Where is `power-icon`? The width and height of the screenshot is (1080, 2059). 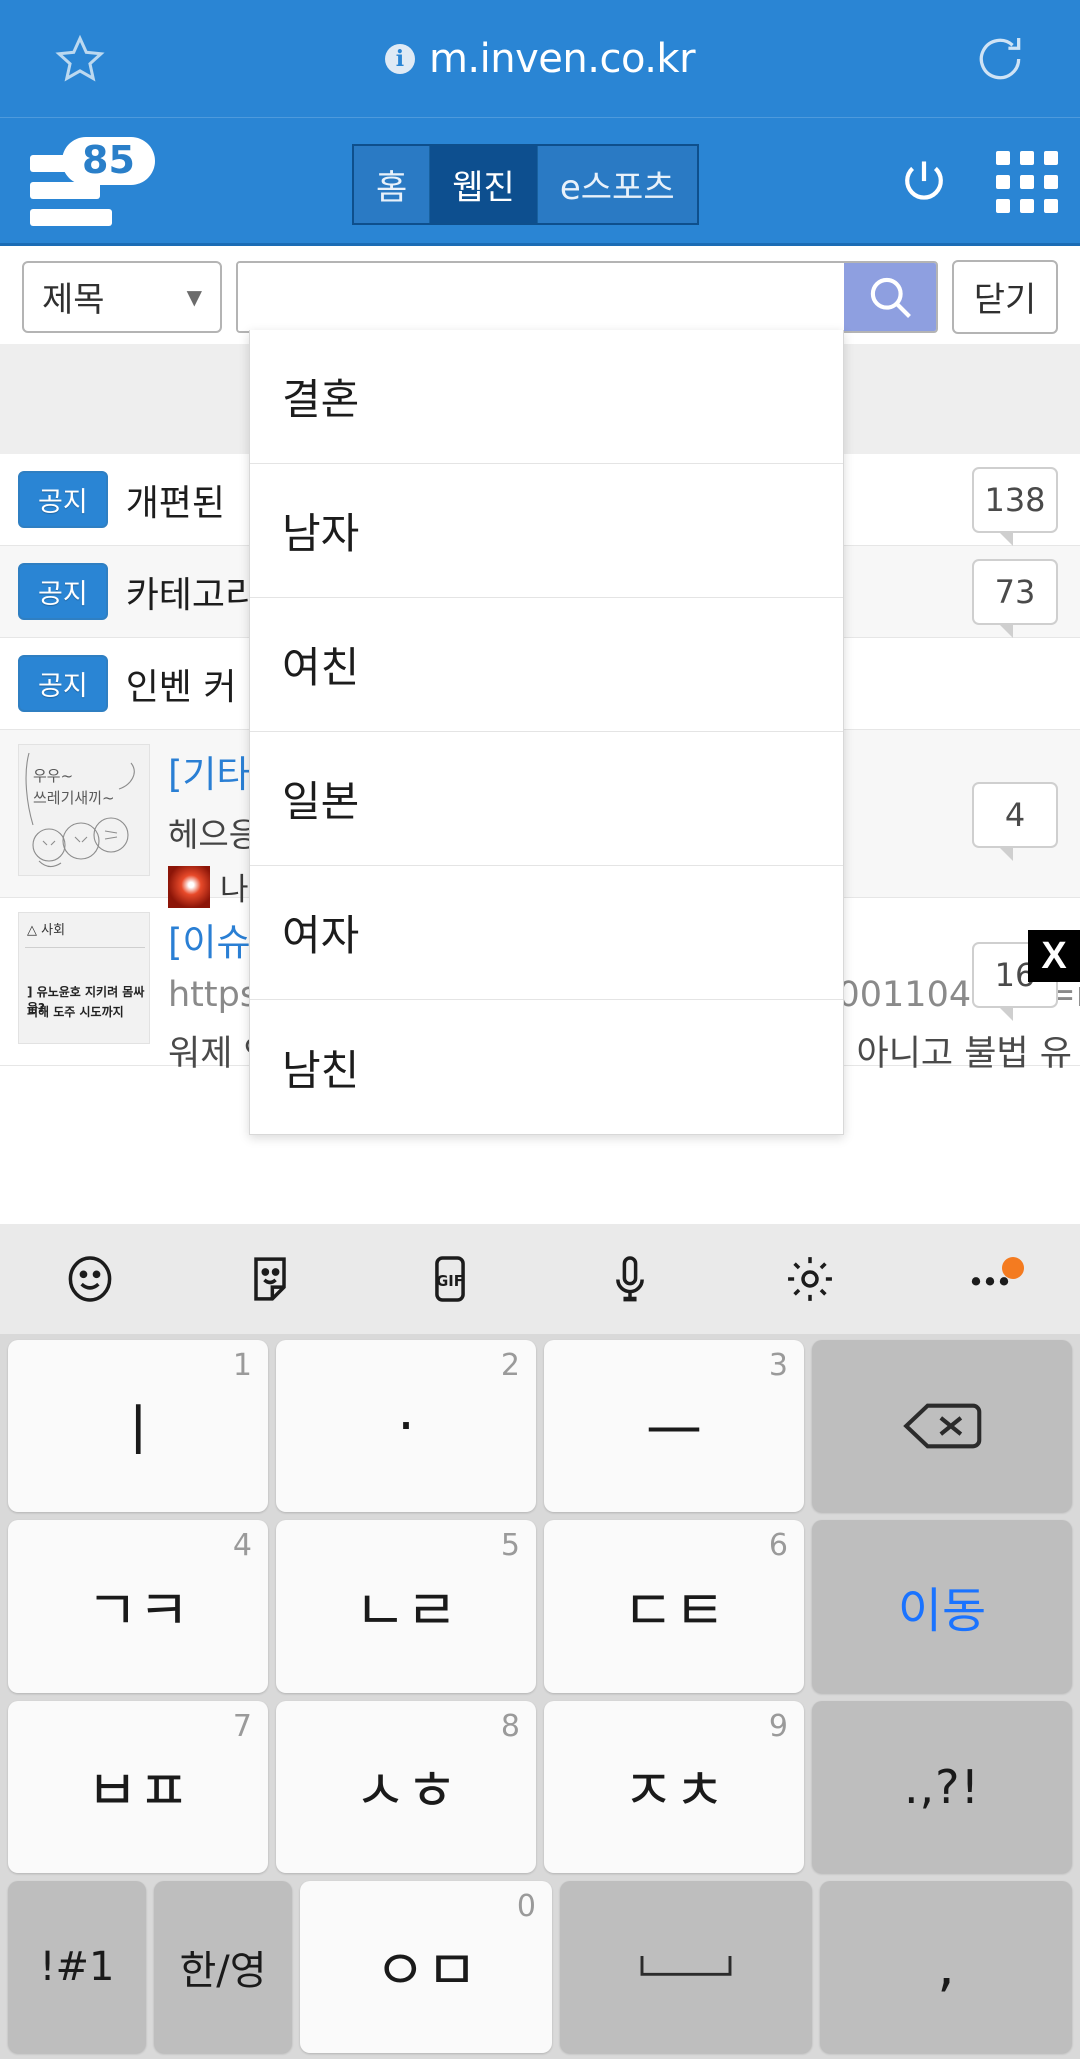
power-icon is located at coordinates (924, 182).